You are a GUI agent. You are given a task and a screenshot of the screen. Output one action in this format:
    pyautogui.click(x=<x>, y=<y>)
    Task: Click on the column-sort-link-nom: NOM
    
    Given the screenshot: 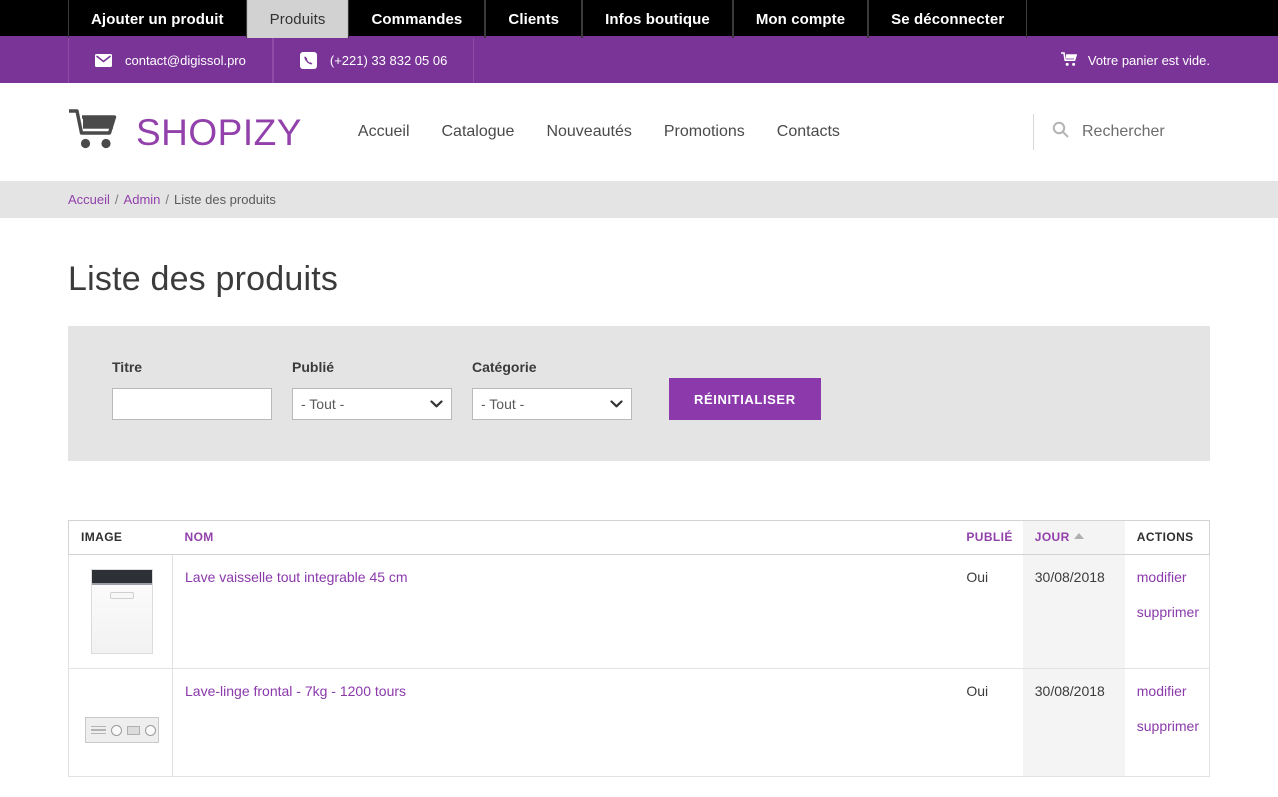 What is the action you would take?
    pyautogui.click(x=199, y=537)
    